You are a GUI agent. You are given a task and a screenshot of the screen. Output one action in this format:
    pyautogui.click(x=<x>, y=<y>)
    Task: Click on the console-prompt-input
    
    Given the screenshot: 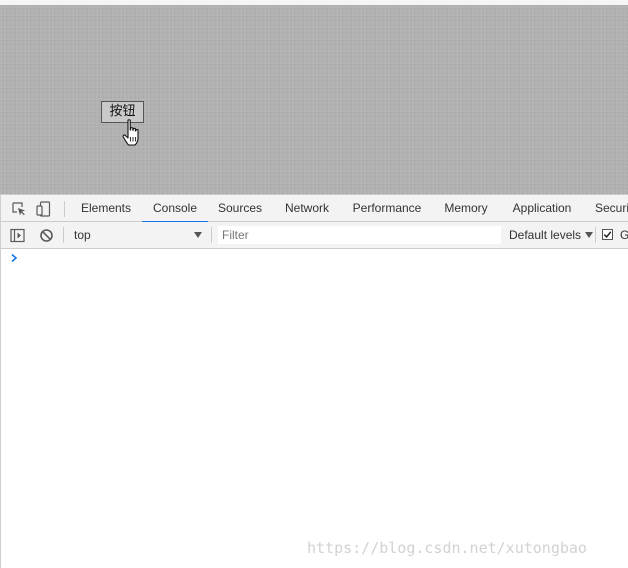 What is the action you would take?
    pyautogui.click(x=323, y=259)
    